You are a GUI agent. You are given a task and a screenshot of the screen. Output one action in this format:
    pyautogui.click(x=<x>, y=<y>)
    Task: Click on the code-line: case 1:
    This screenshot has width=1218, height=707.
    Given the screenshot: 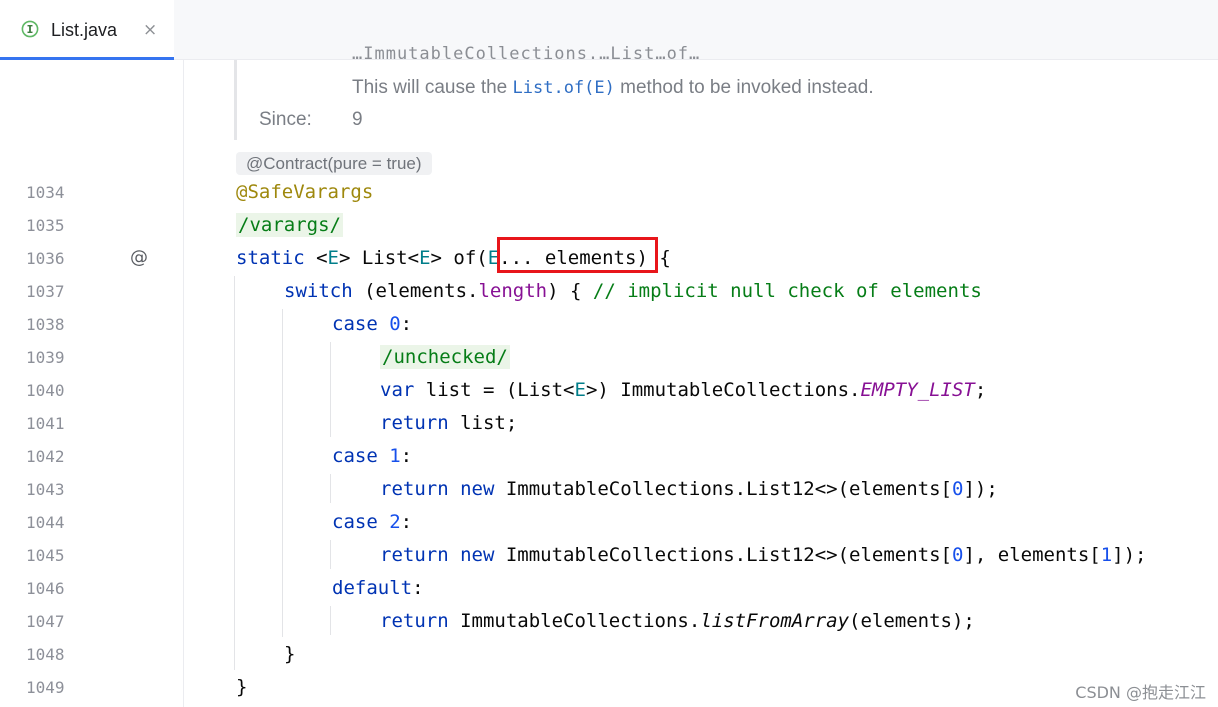 What is the action you would take?
    pyautogui.click(x=372, y=456)
    